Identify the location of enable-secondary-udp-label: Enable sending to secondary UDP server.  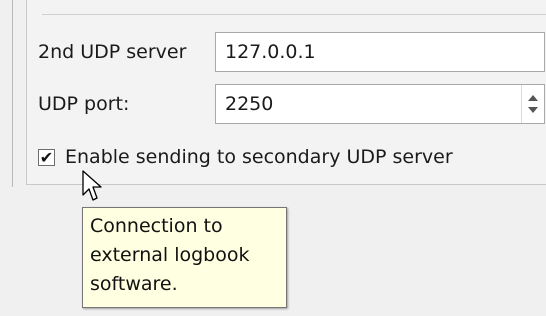
(259, 157).